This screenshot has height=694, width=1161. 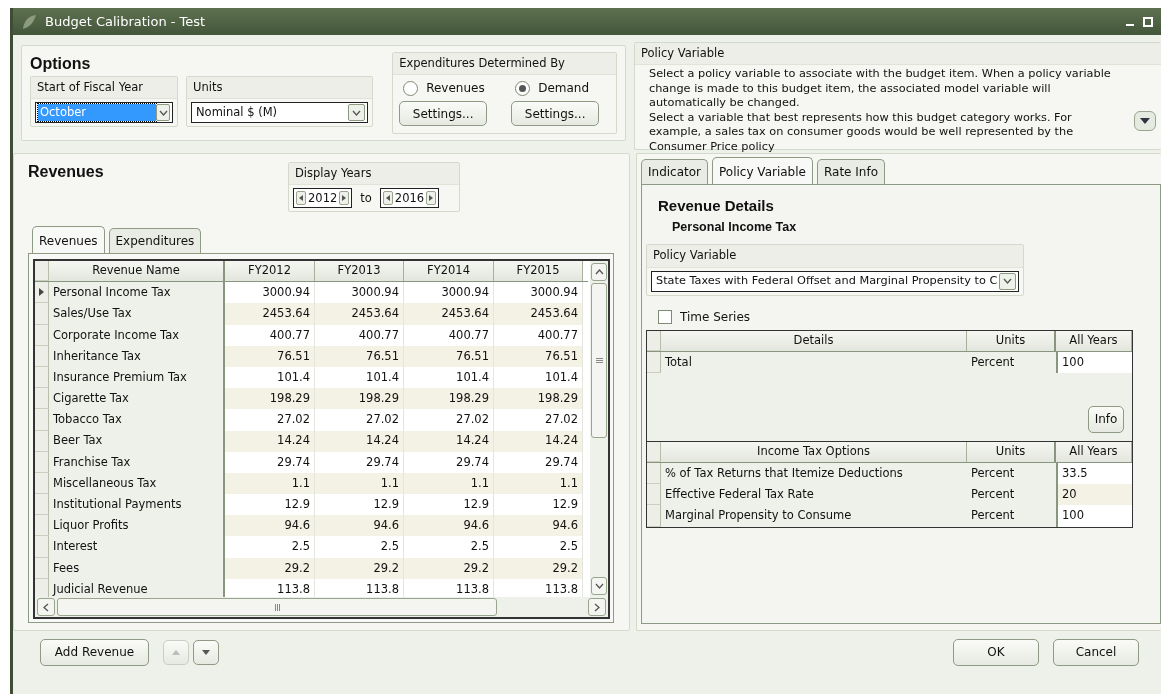 What do you see at coordinates (409, 198) in the screenshot?
I see `year-spinner: 2016` at bounding box center [409, 198].